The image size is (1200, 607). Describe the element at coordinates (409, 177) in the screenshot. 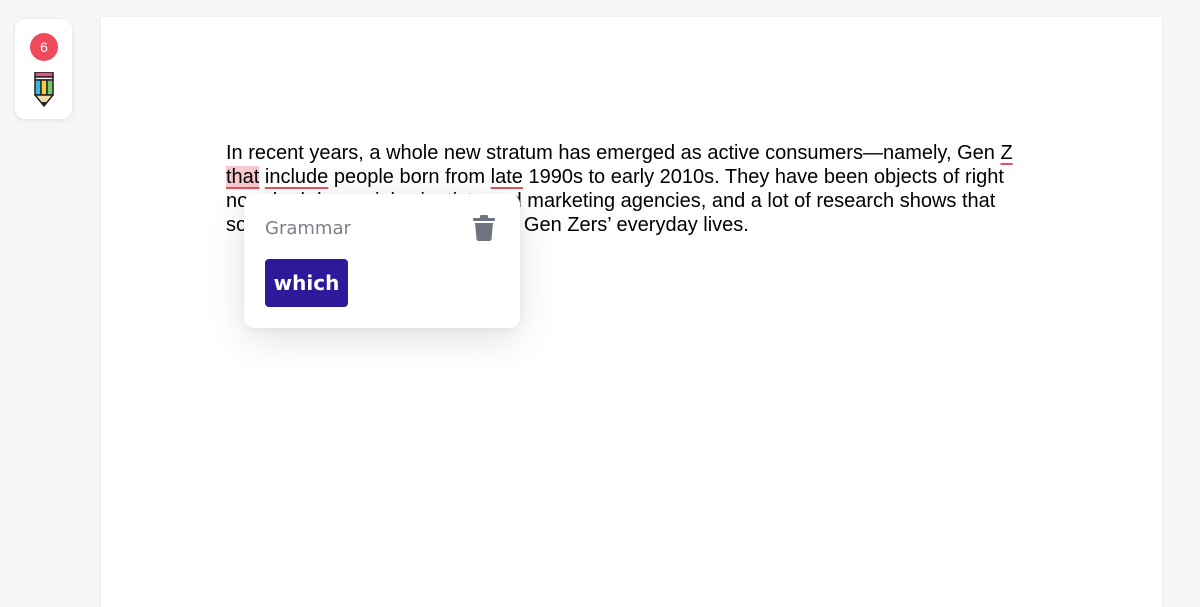

I see `paragraph-text-2: people born from` at that location.